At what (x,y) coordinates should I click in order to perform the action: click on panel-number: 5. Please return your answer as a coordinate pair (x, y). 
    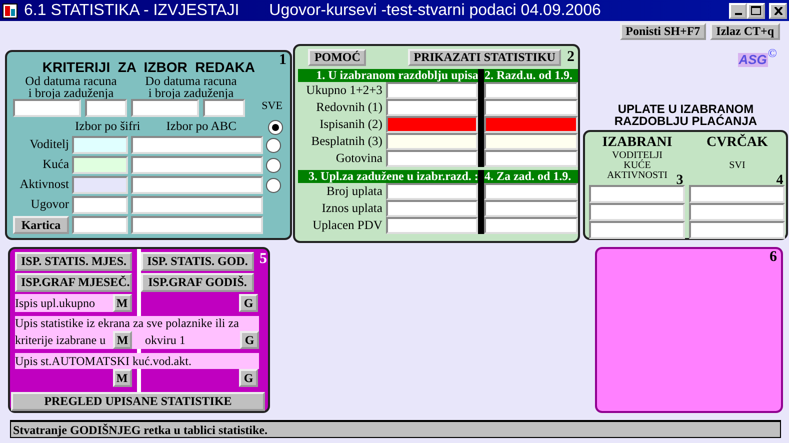
    Looking at the image, I should click on (263, 259).